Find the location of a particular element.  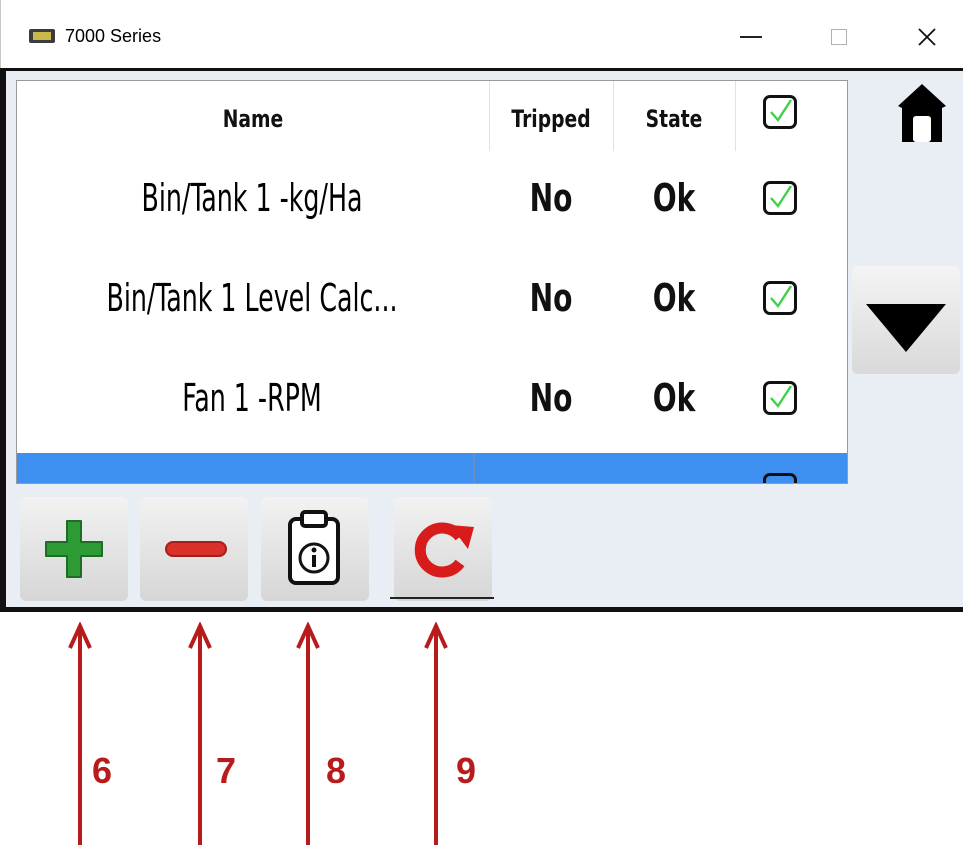

add-button is located at coordinates (74, 549).